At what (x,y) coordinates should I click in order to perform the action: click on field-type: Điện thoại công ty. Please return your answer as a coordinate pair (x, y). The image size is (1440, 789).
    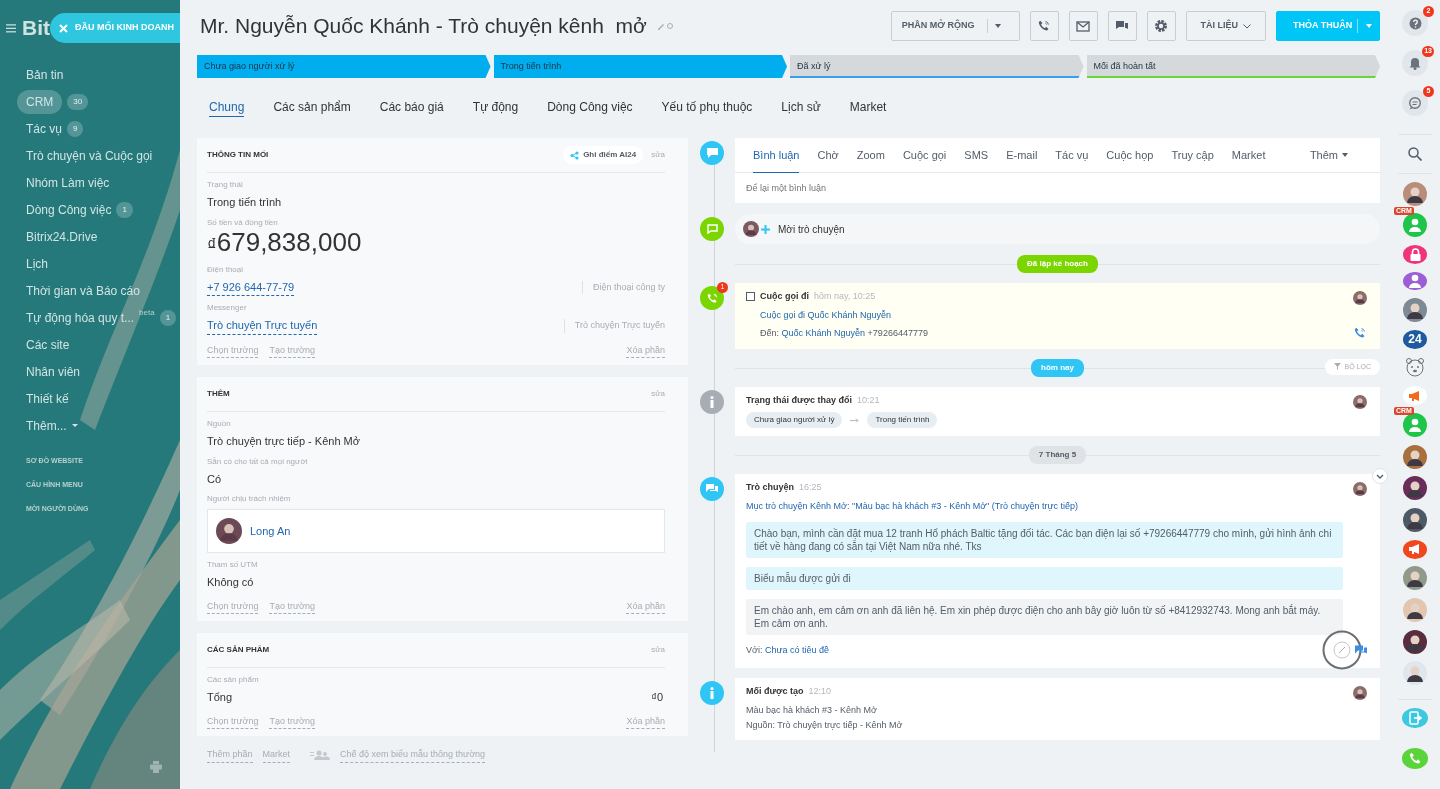
    Looking at the image, I should click on (623, 287).